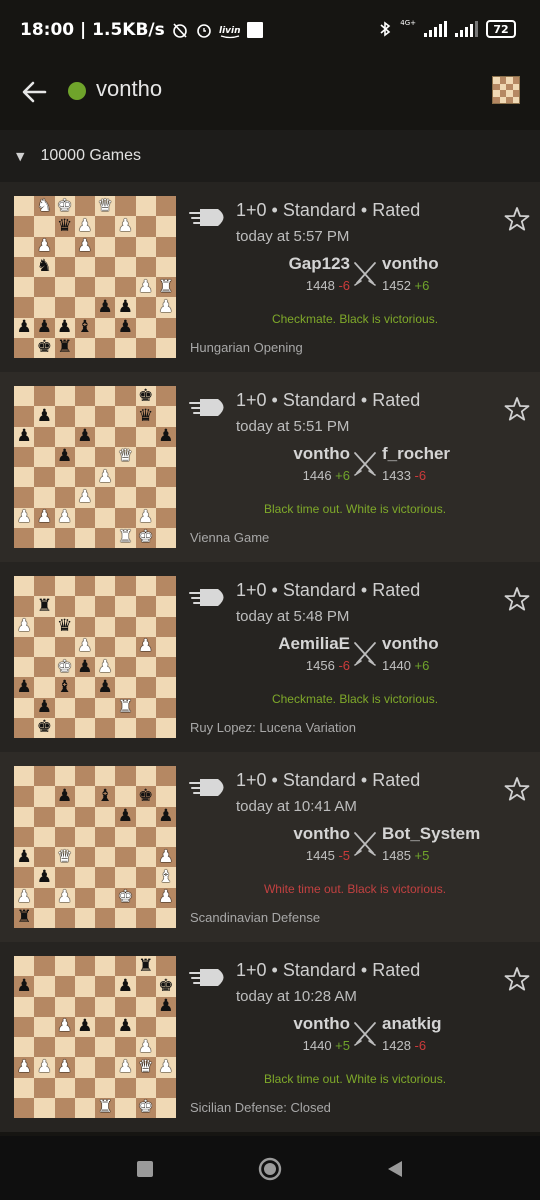  I want to click on bullet-speed-icon, so click(206, 407).